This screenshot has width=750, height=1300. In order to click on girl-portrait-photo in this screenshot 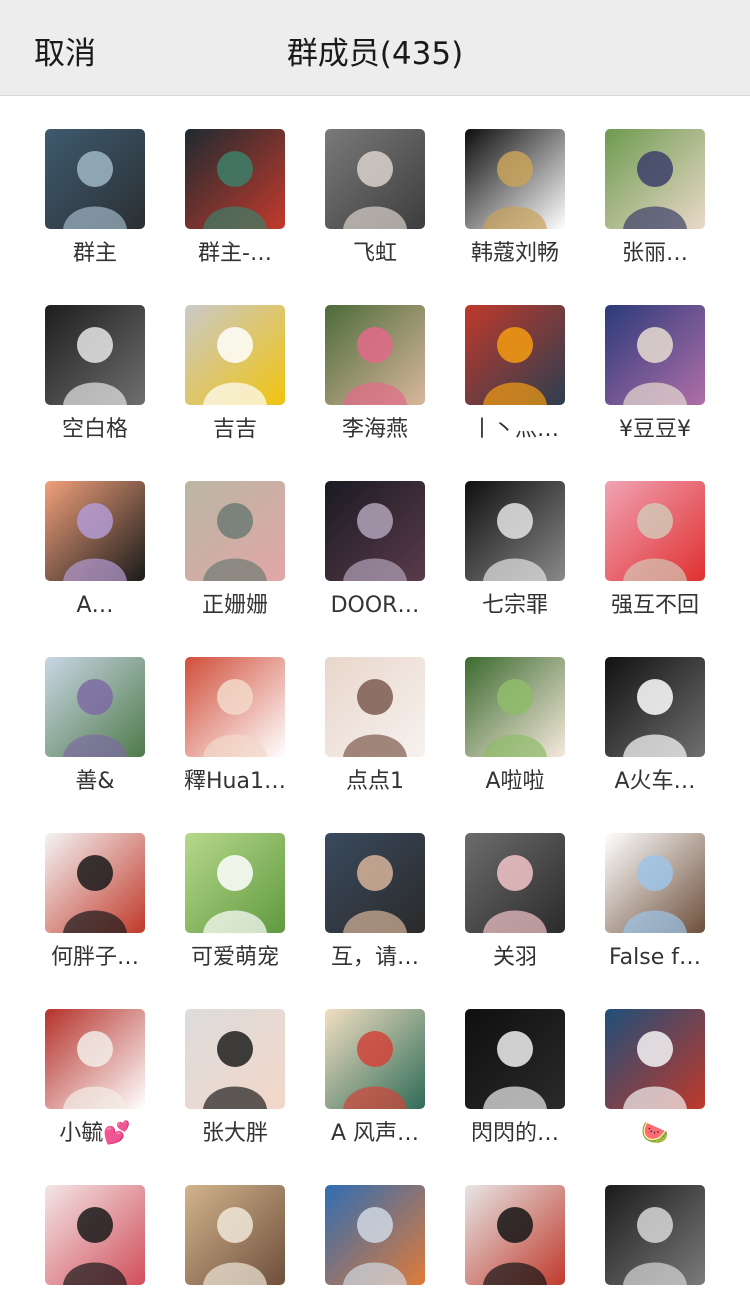, I will do `click(375, 179)`.